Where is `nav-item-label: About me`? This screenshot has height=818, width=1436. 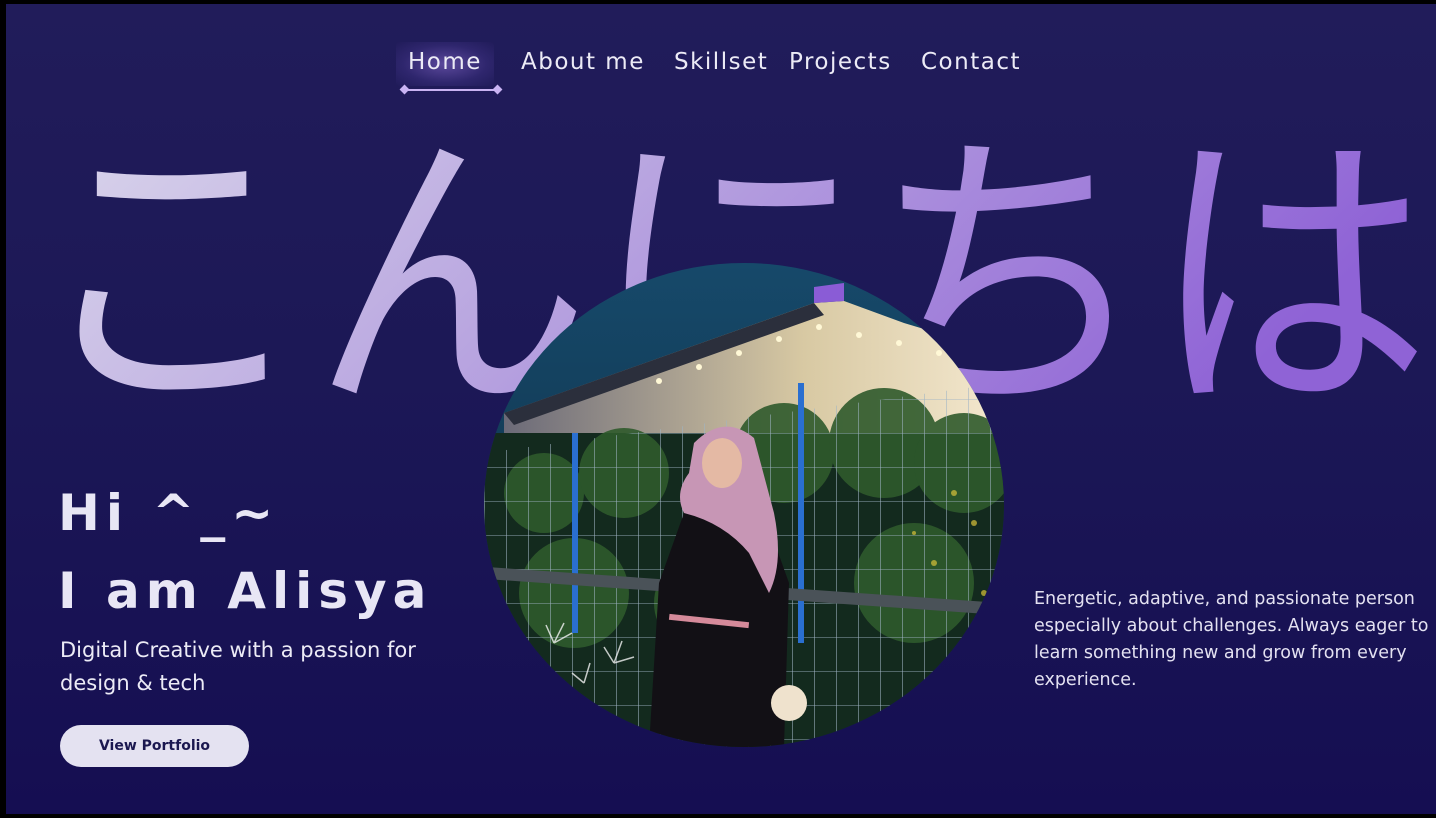 nav-item-label: About me is located at coordinates (583, 62).